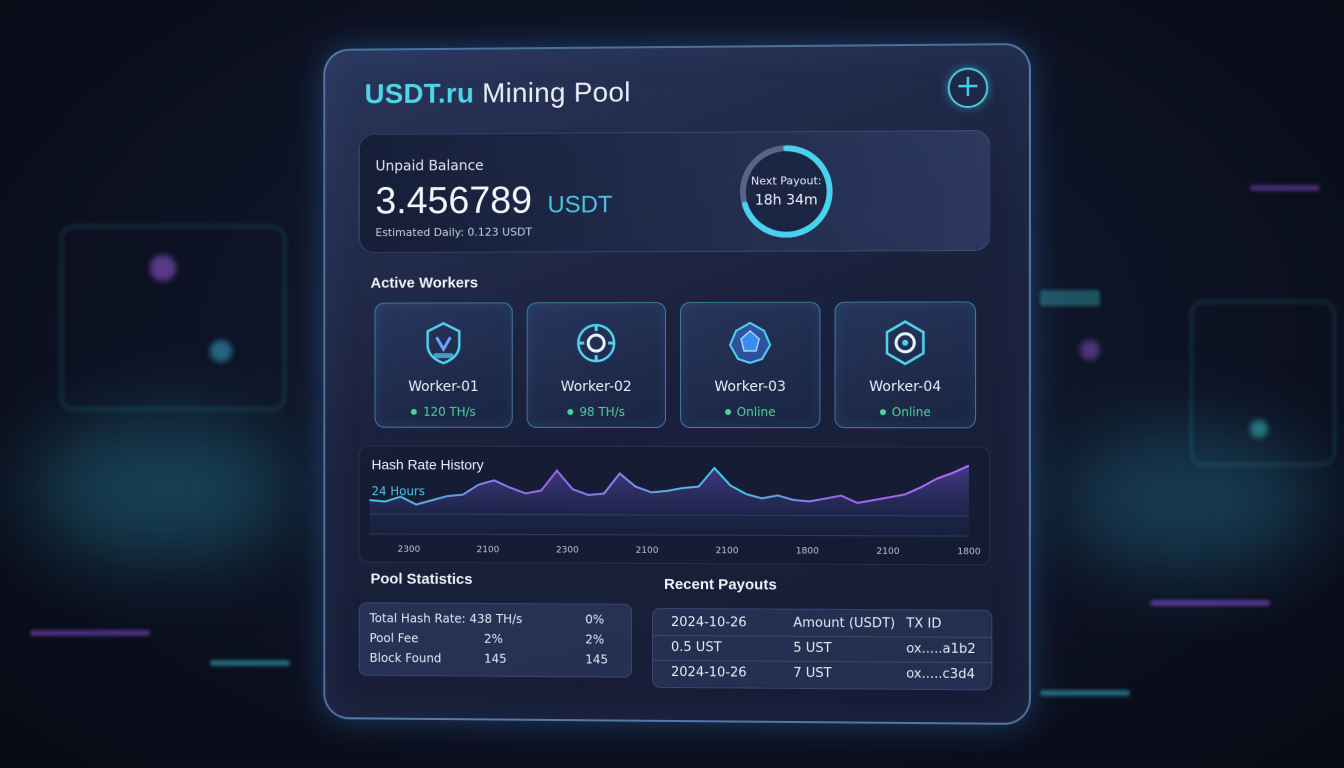 The width and height of the screenshot is (1344, 768). Describe the element at coordinates (786, 181) in the screenshot. I see `next-payout-label: Next Payout:` at that location.